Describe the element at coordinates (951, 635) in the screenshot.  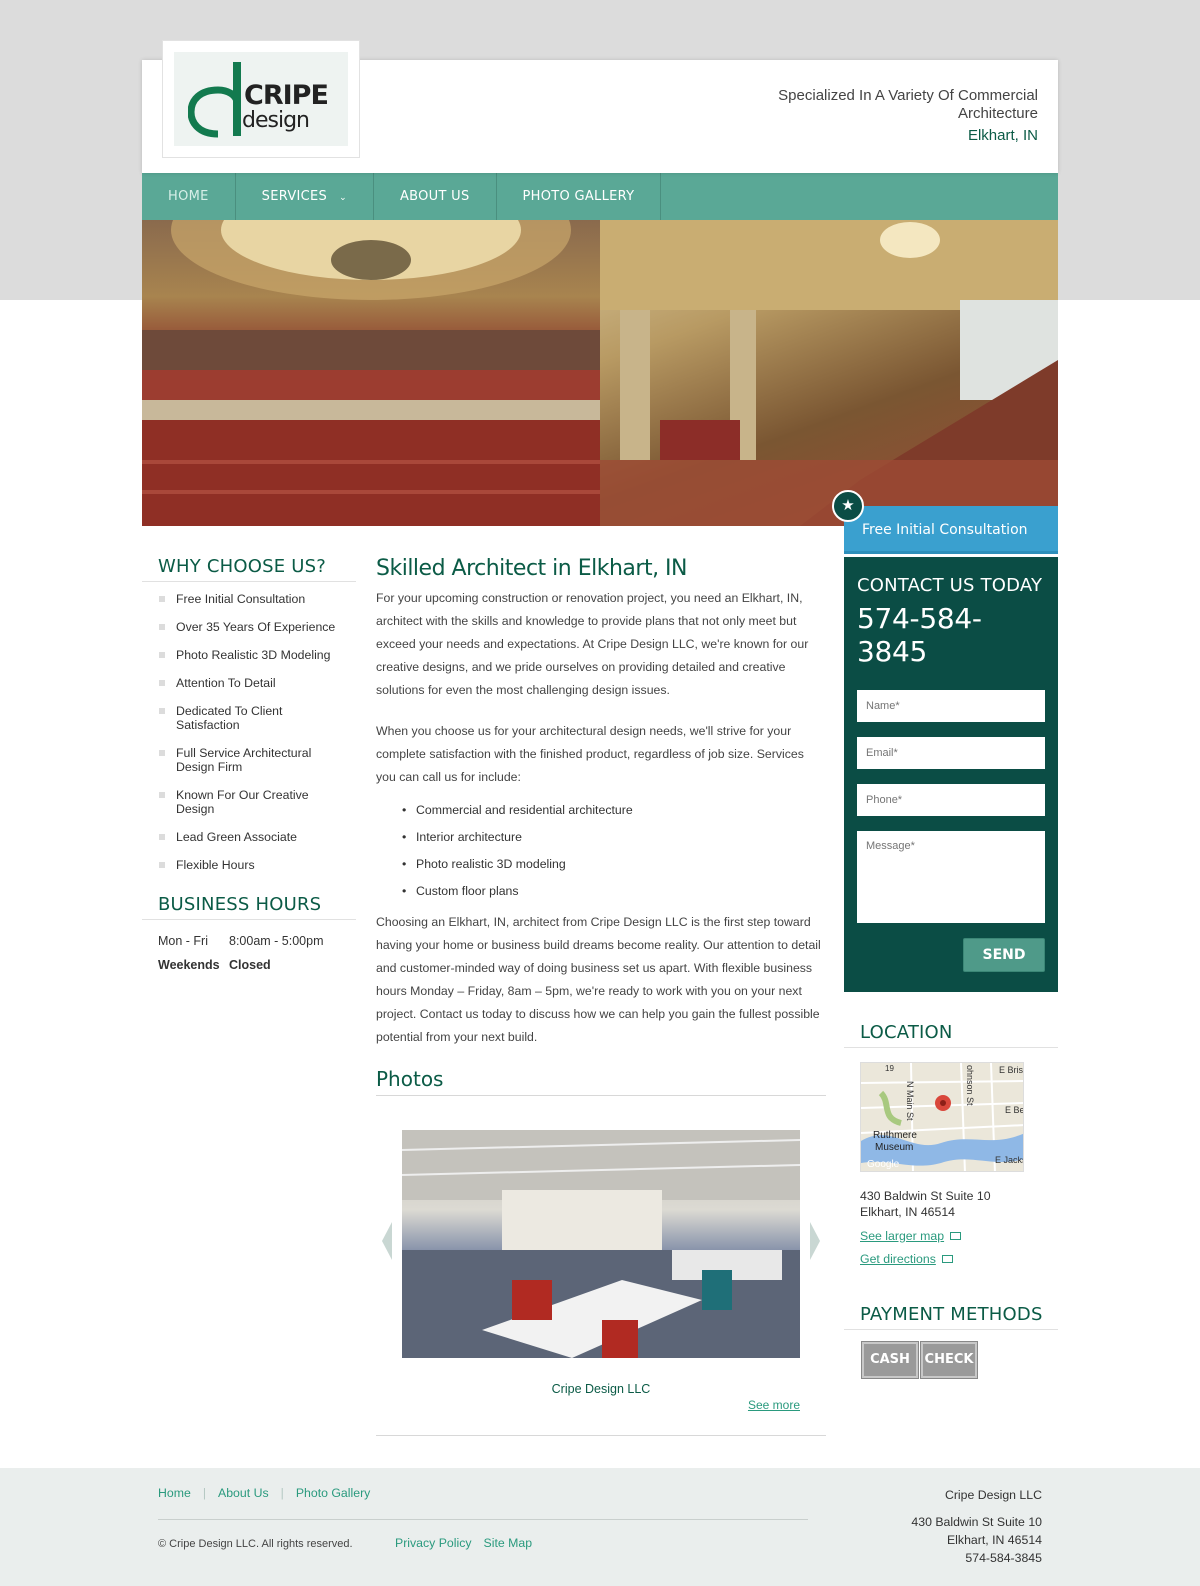
I see `contact-phone: 574-584-3845` at that location.